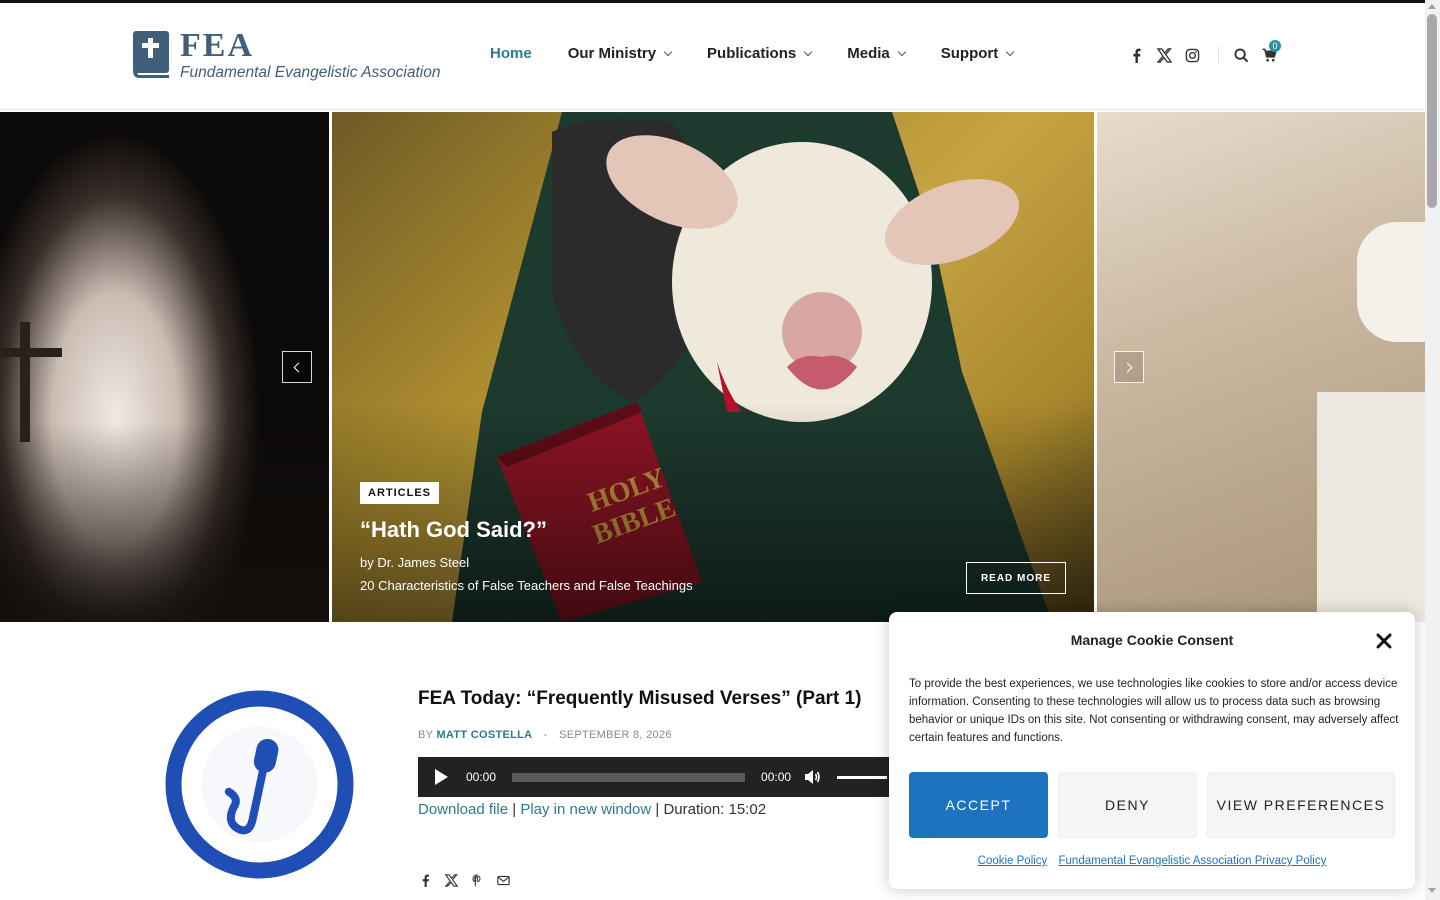 The width and height of the screenshot is (1440, 900). Describe the element at coordinates (868, 53) in the screenshot. I see `nav-media-label: Media` at that location.